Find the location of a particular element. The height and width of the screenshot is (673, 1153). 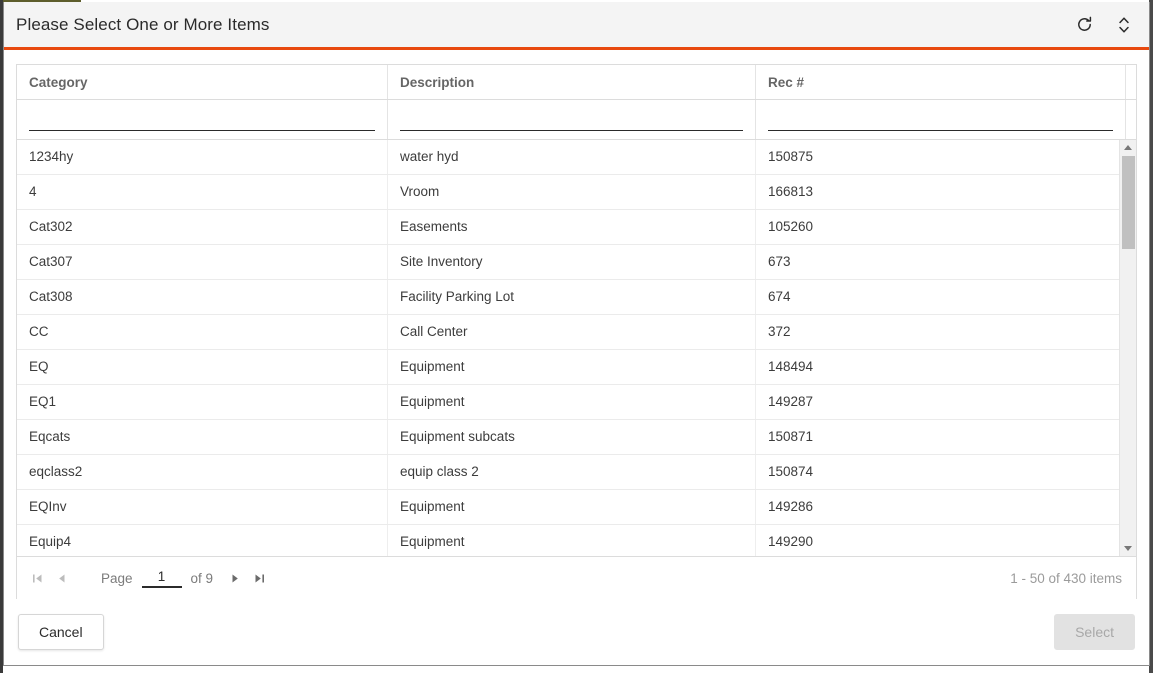

table-row: Eqcats Equipment subcats 150871 is located at coordinates (568, 437).